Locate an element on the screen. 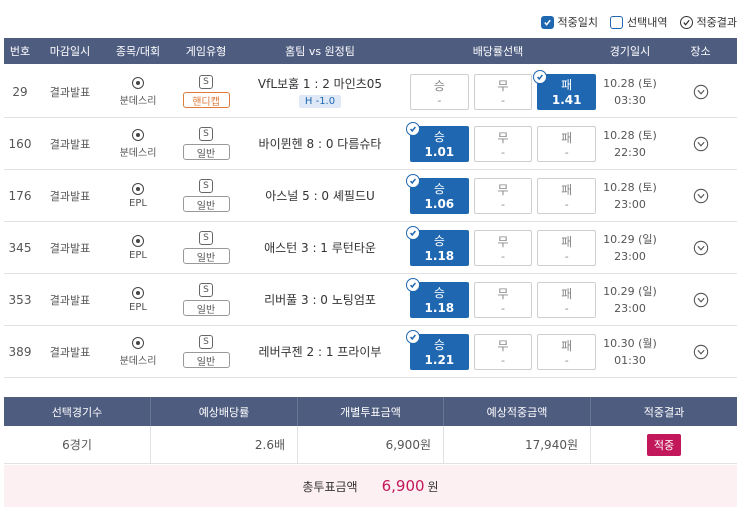  legend-selection: 선택내역 is located at coordinates (639, 22).